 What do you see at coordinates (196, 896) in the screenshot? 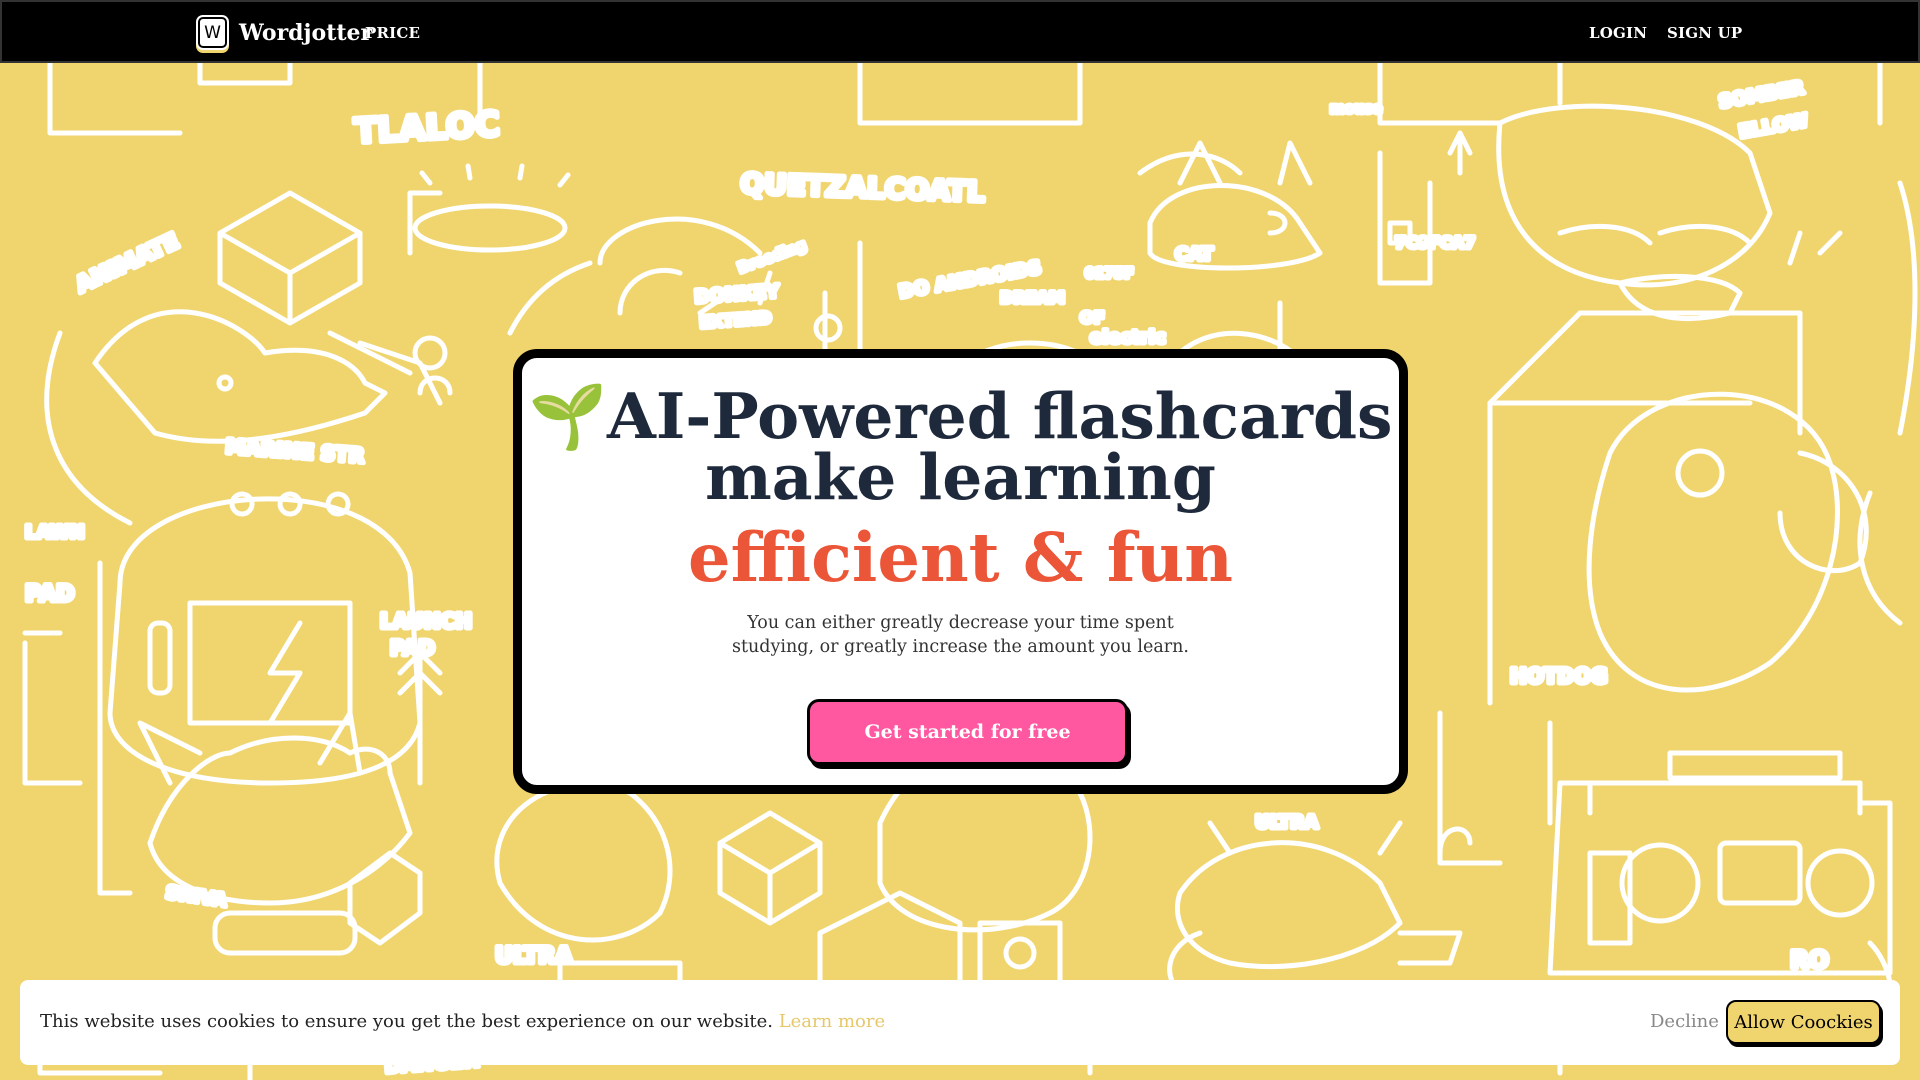
I see `svg-text: SHIVA` at bounding box center [196, 896].